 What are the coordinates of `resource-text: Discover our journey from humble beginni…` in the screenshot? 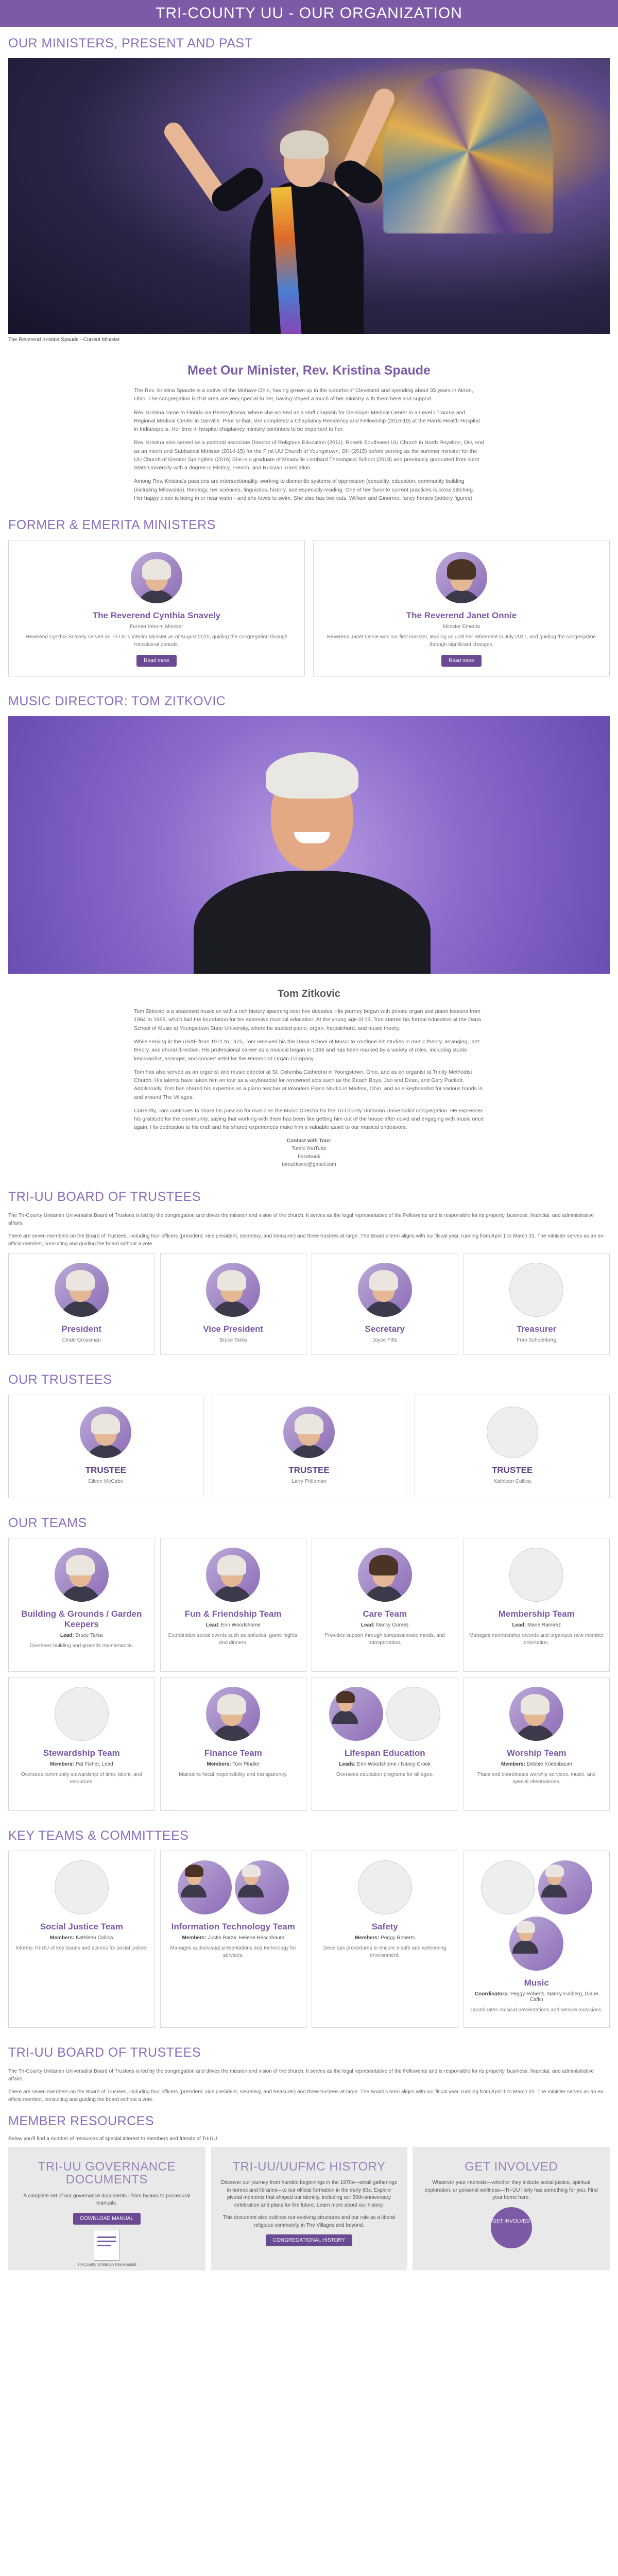 It's located at (309, 2194).